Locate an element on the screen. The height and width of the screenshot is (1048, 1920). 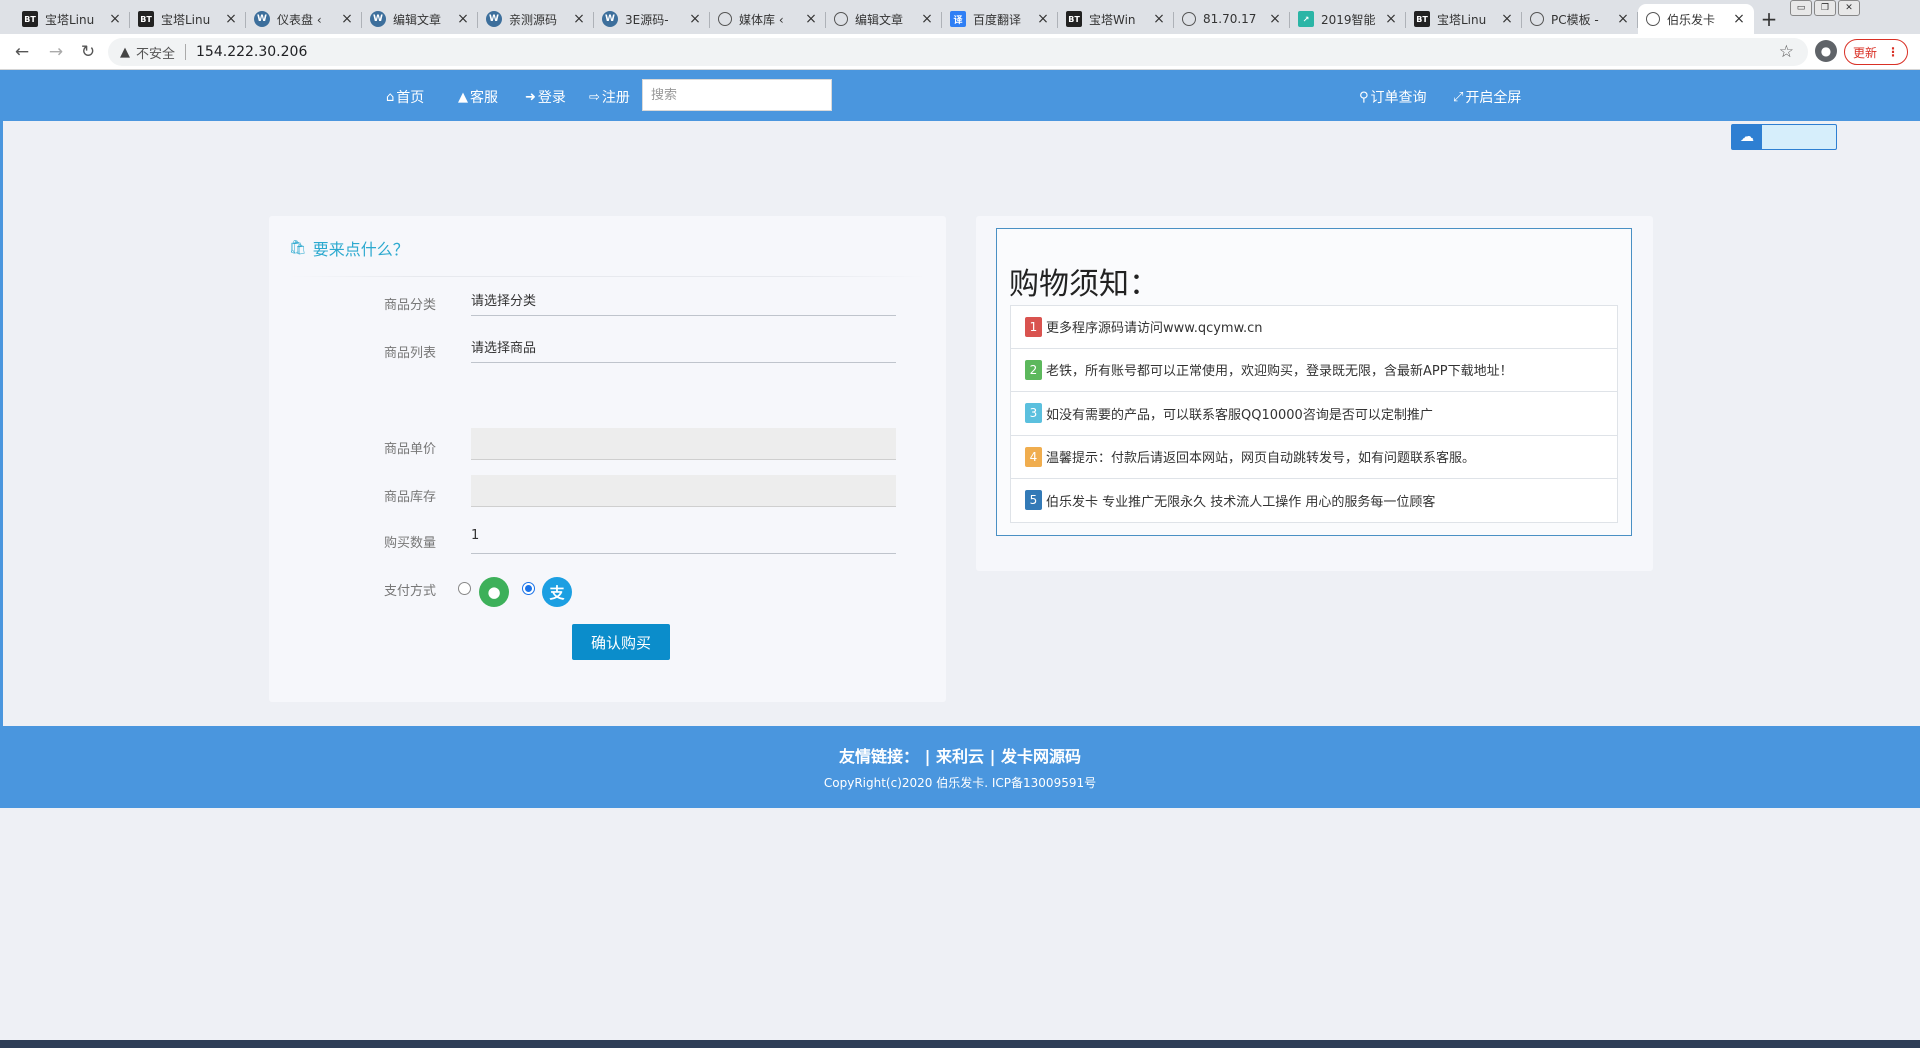
nav-login-link: ➜ 登录 is located at coordinates (545, 97).